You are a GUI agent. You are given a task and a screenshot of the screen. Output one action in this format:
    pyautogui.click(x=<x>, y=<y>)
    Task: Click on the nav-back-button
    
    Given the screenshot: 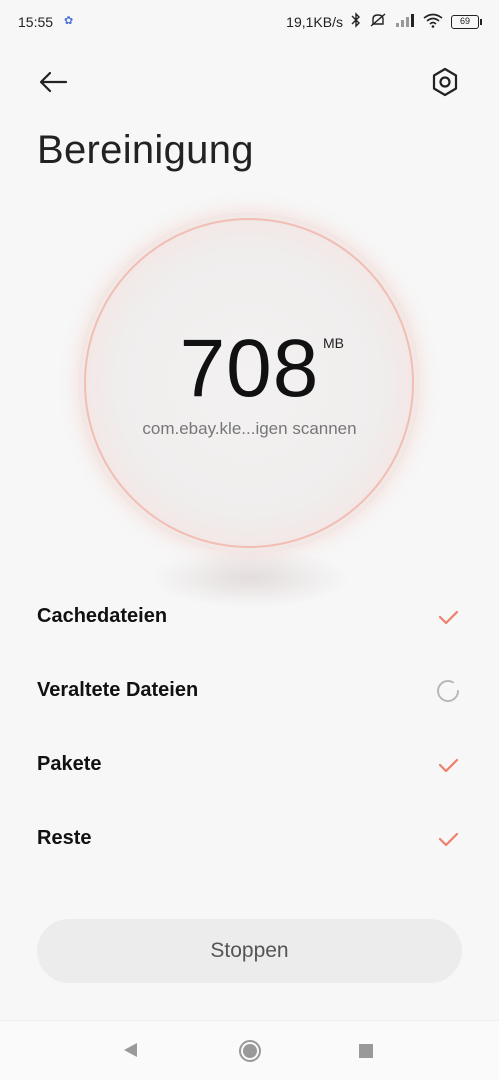 What is the action you would take?
    pyautogui.click(x=131, y=1052)
    